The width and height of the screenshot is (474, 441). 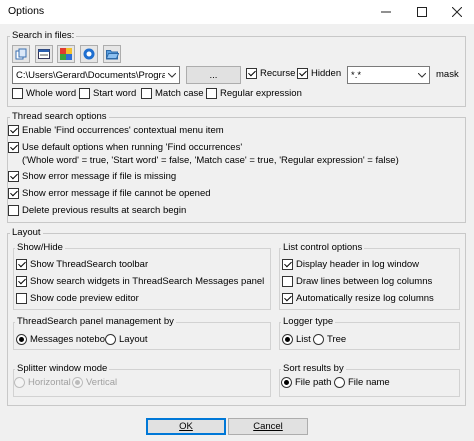 What do you see at coordinates (447, 74) in the screenshot?
I see `mask-label: mask` at bounding box center [447, 74].